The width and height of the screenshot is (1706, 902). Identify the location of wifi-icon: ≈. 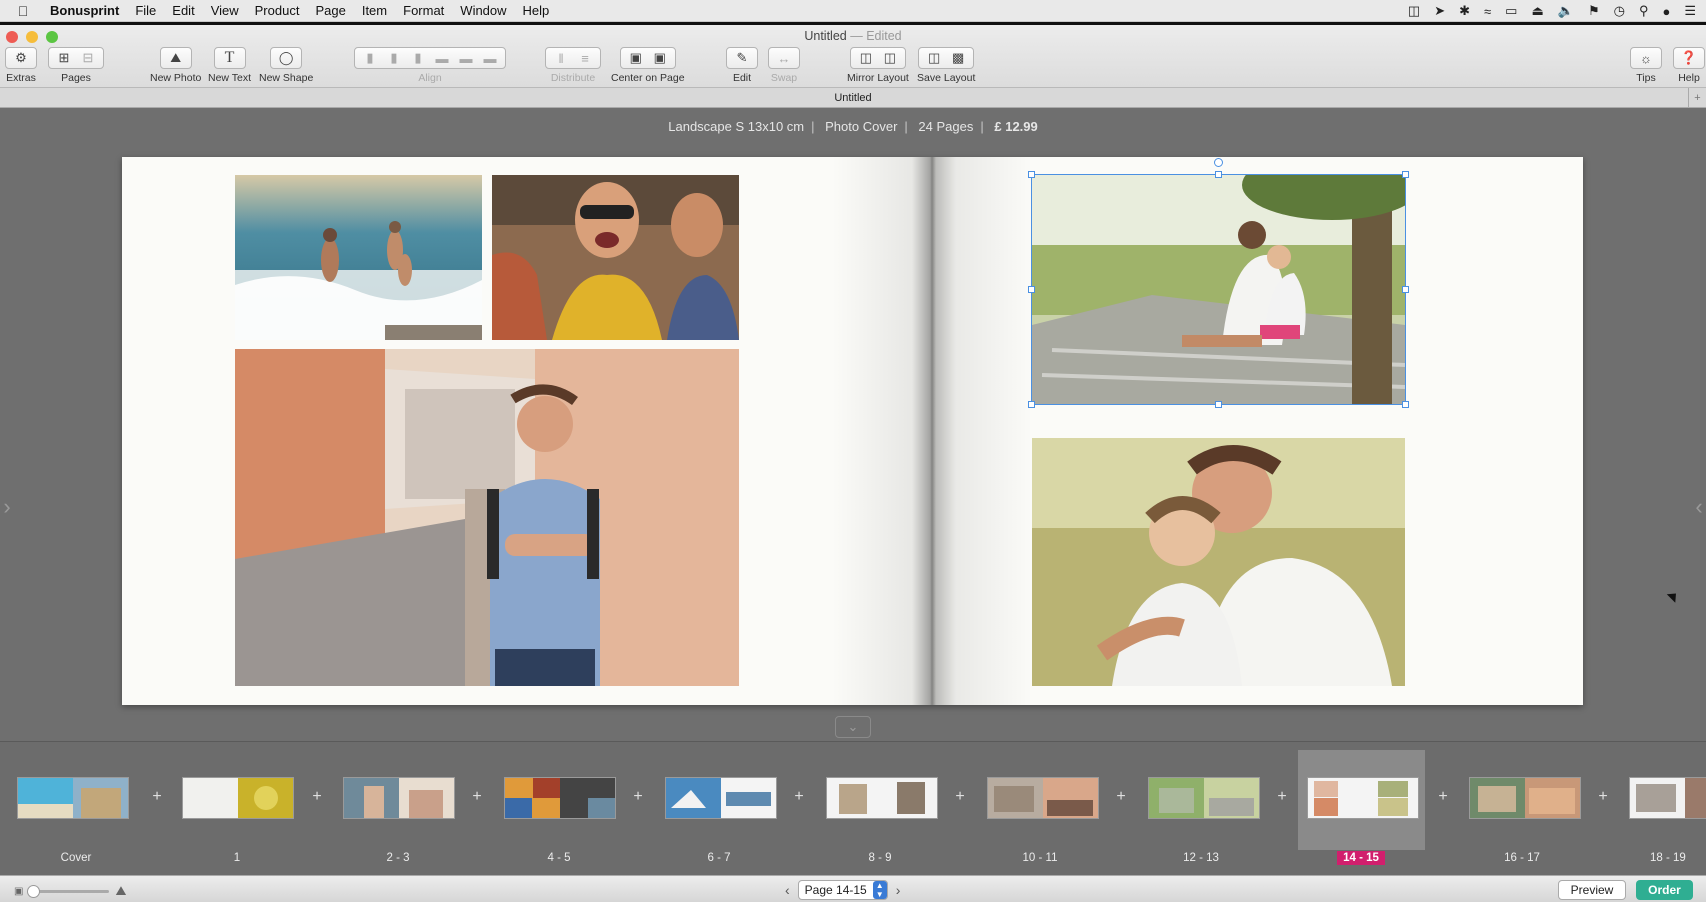
(1487, 11).